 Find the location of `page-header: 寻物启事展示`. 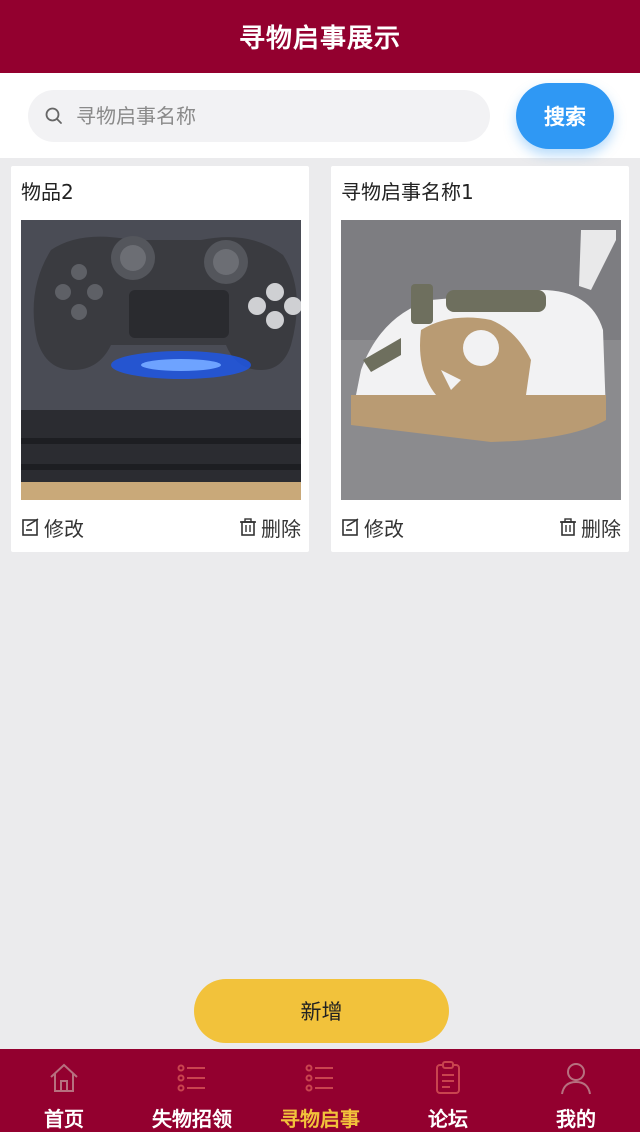

page-header: 寻物启事展示 is located at coordinates (320, 36).